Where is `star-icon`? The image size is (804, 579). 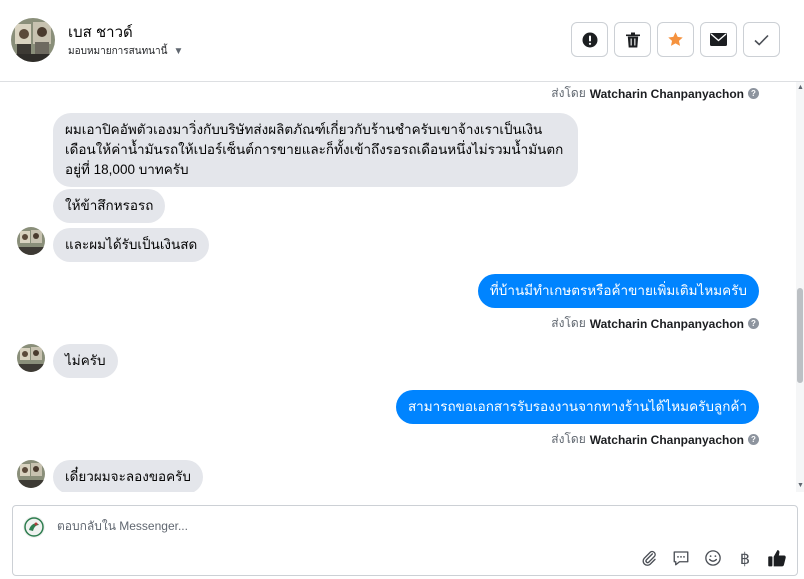 star-icon is located at coordinates (675, 39).